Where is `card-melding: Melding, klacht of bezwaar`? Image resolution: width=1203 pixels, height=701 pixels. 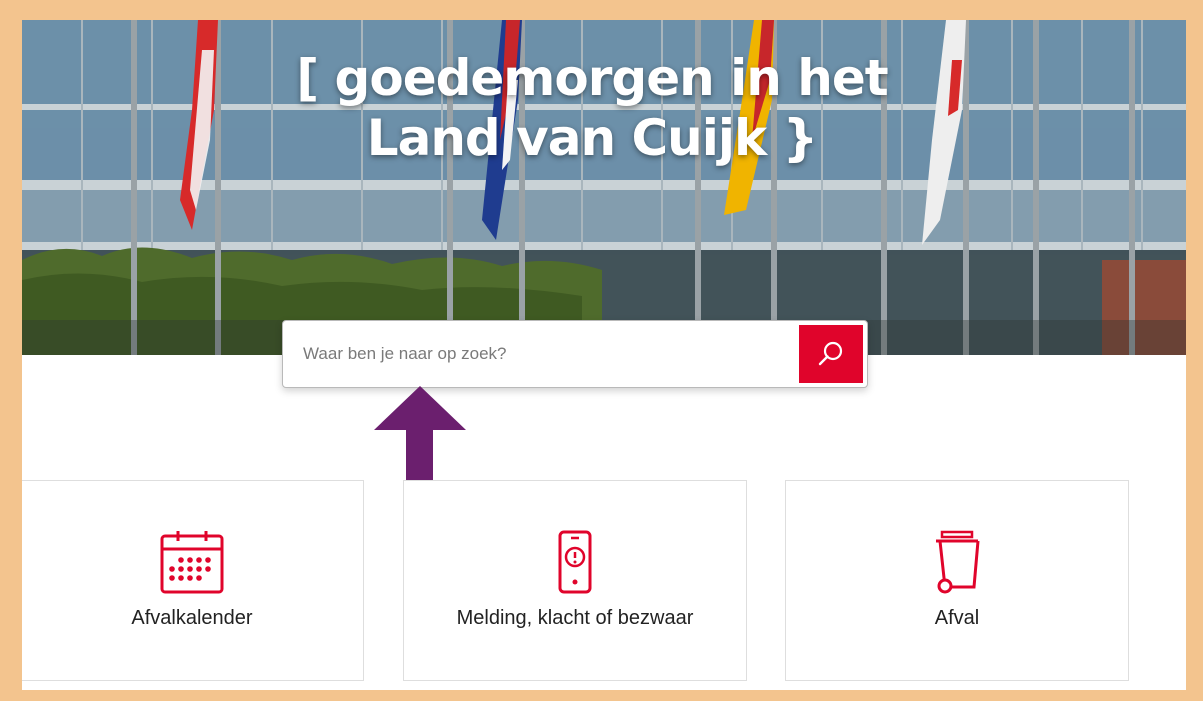 card-melding: Melding, klacht of bezwaar is located at coordinates (575, 580).